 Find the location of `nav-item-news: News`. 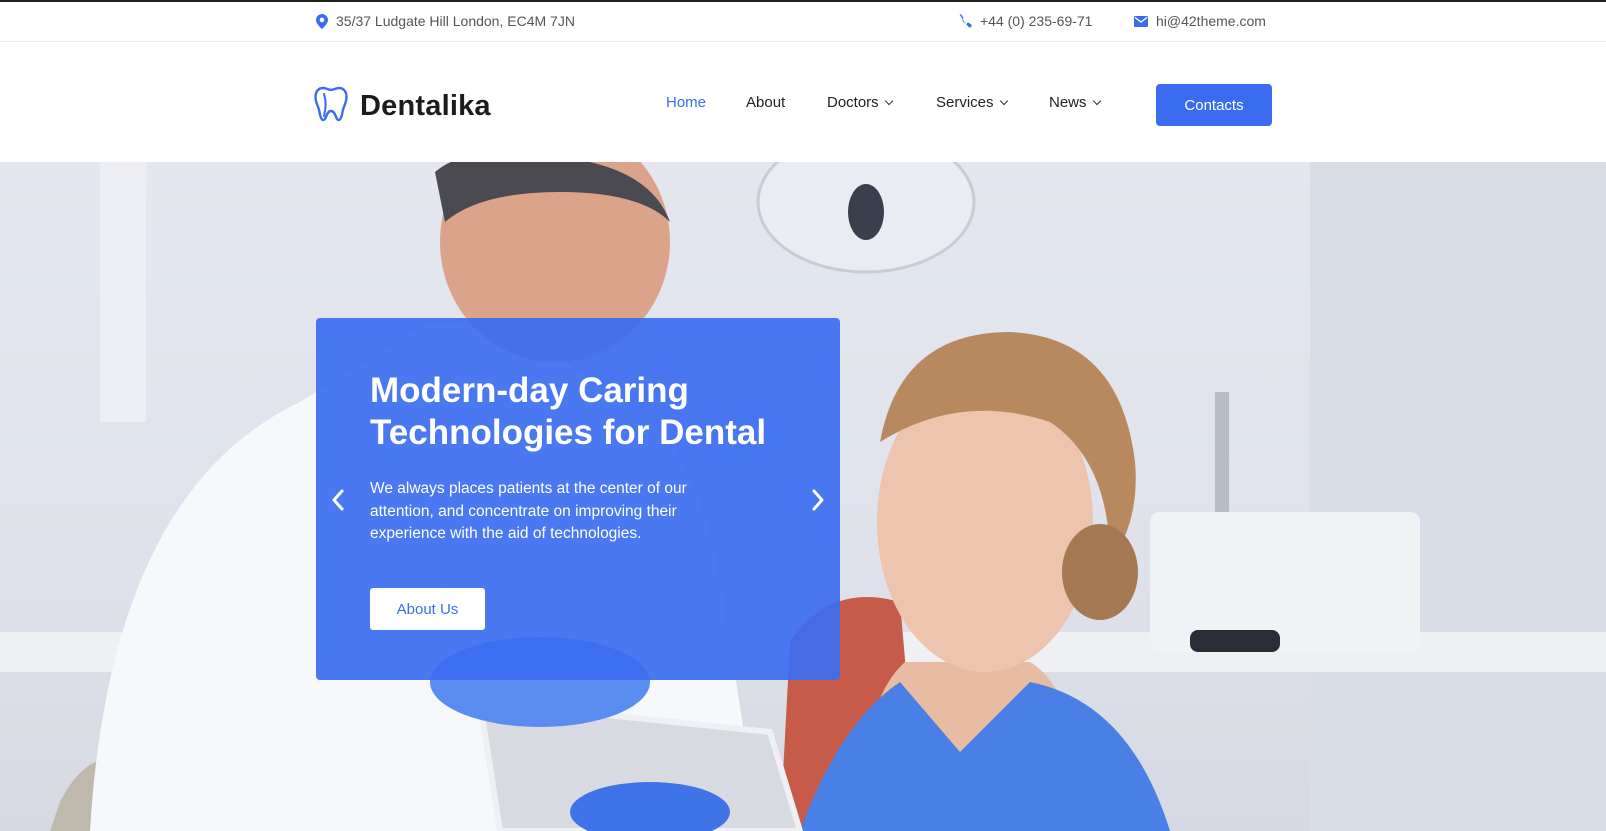

nav-item-news: News is located at coordinates (1084, 102).